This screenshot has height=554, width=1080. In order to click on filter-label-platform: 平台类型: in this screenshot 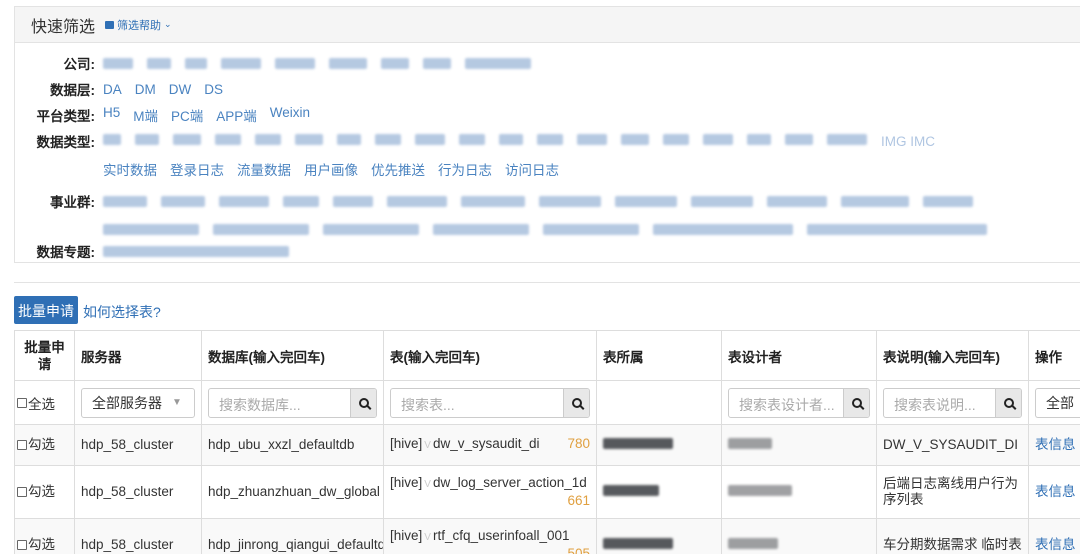, I will do `click(66, 116)`.